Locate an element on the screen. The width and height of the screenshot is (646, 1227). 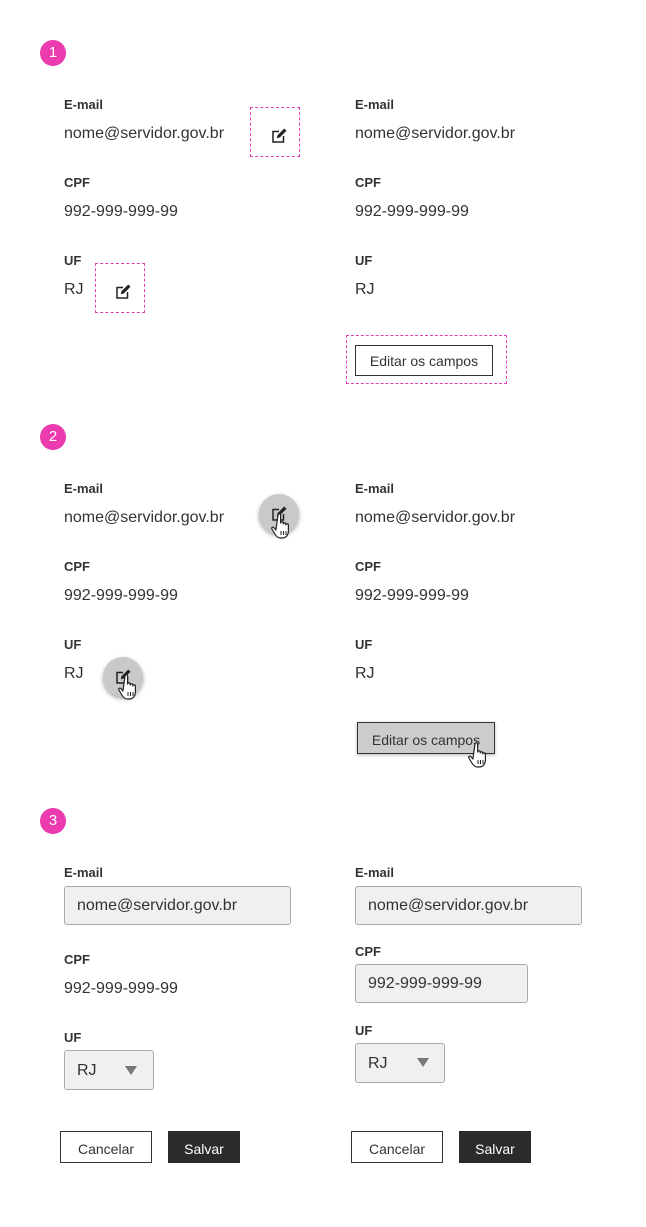
cpf-input: 992-999-999-99 is located at coordinates (441, 983).